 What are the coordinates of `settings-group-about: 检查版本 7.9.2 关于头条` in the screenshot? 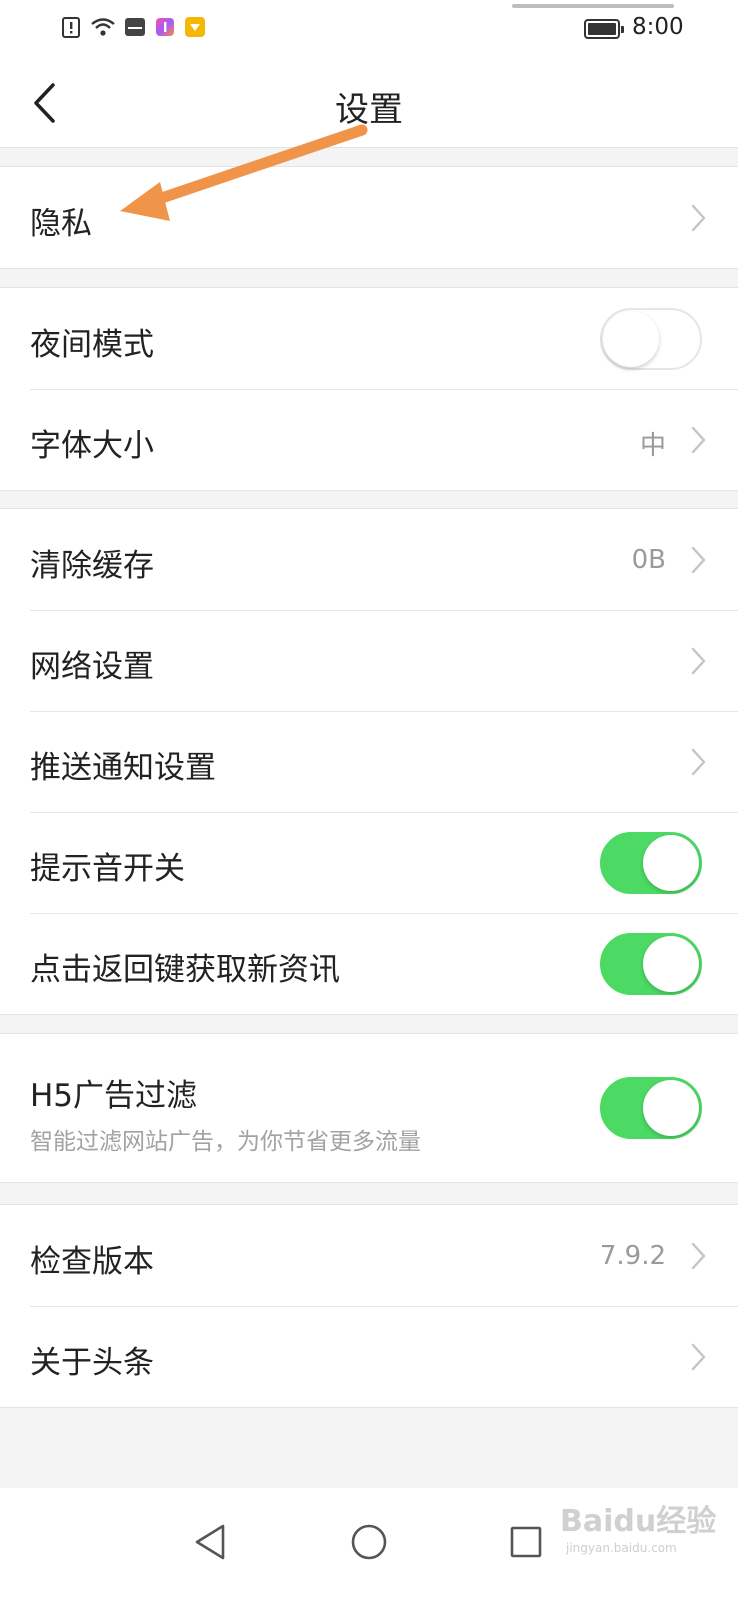 It's located at (369, 1306).